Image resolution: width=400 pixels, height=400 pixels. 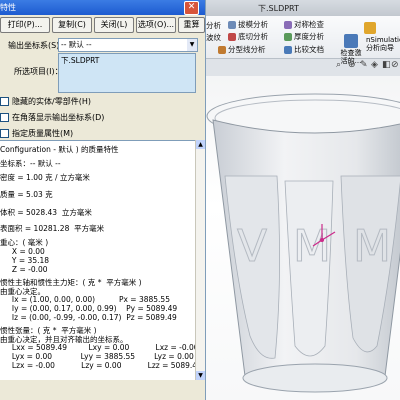 I want to click on checkbox-label: 指定质量属性(M), so click(x=43, y=133).